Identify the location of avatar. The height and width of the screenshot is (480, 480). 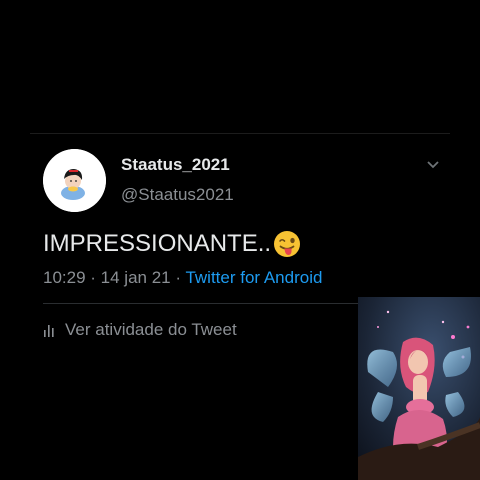
(74, 180).